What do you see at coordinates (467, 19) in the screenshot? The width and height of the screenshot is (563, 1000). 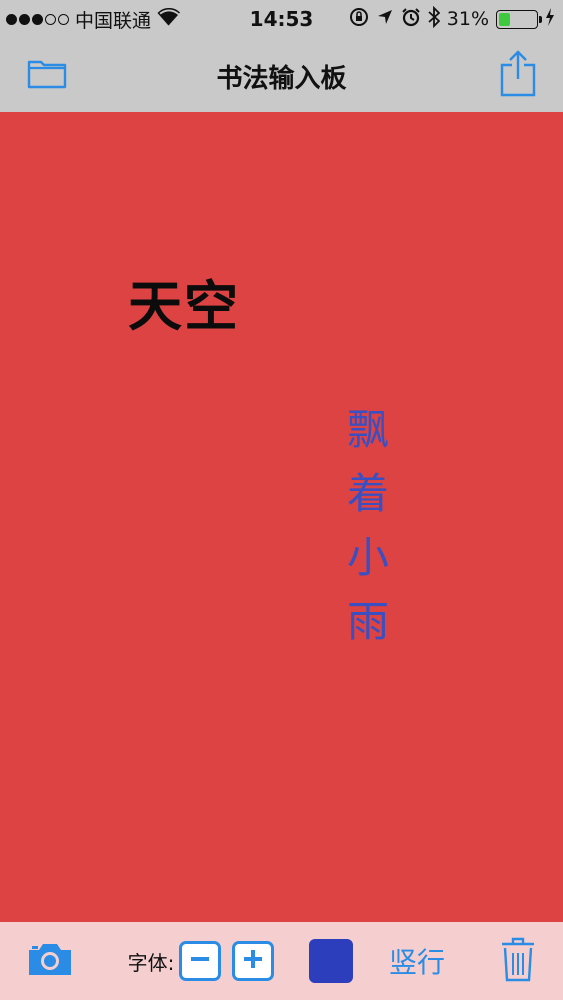 I see `battery-percent: 31%` at bounding box center [467, 19].